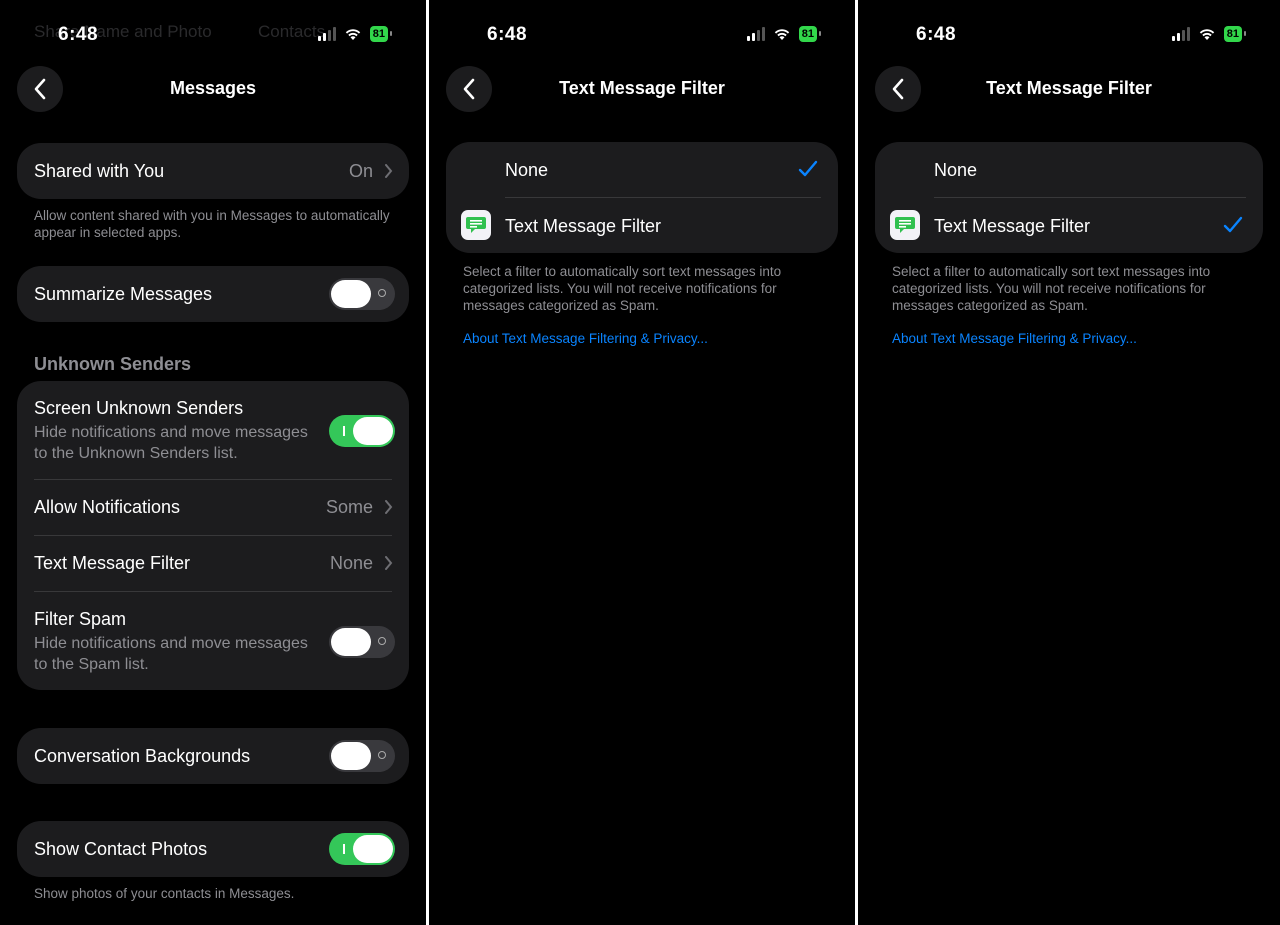  What do you see at coordinates (123, 294) in the screenshot?
I see `summarize-messages-label: Summarize Messages` at bounding box center [123, 294].